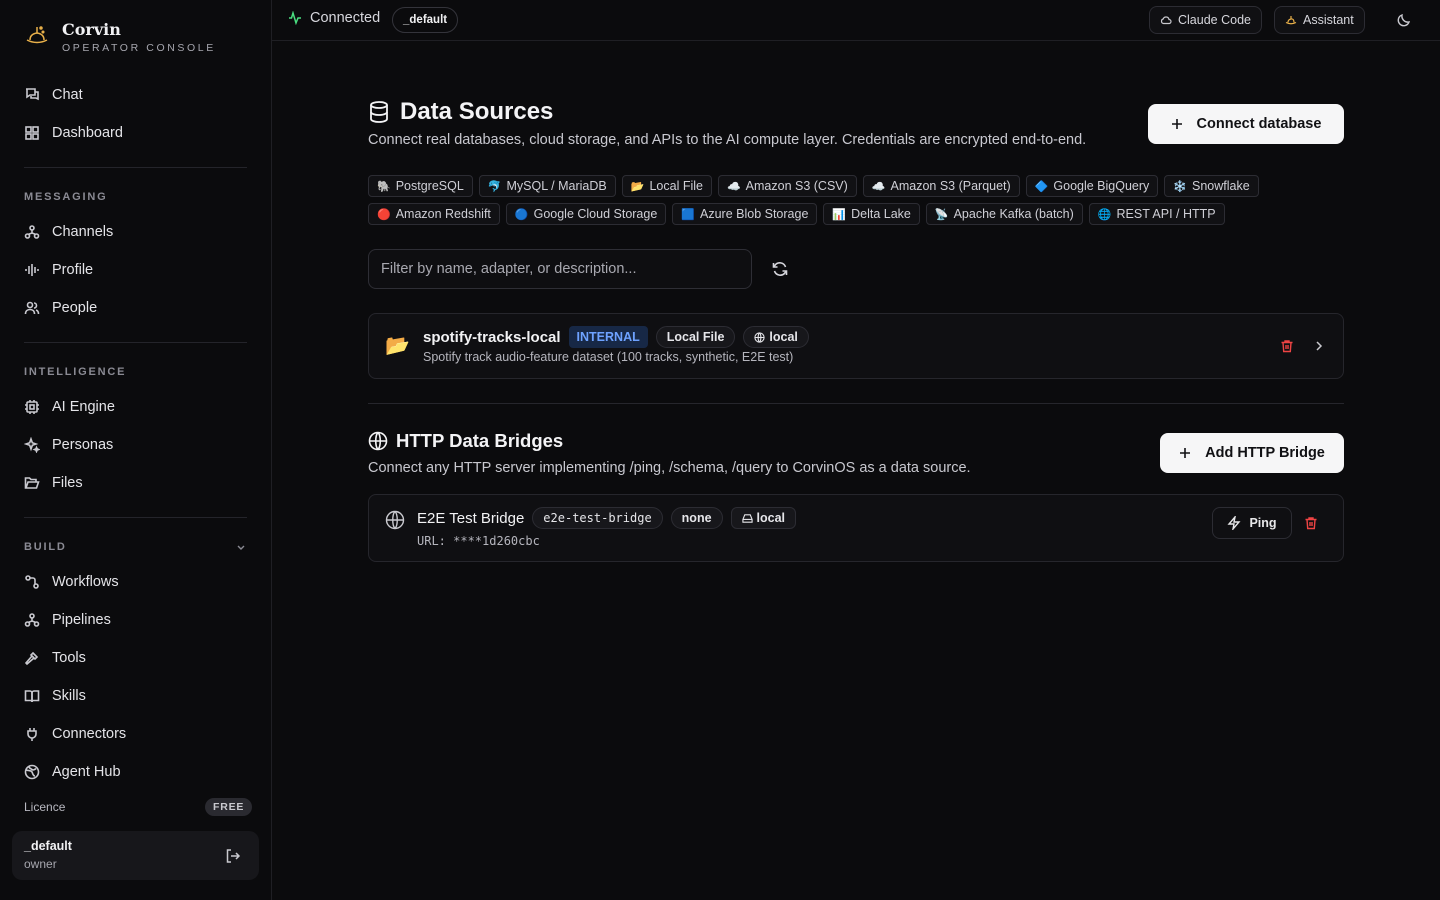 This screenshot has height=900, width=1440. What do you see at coordinates (1176, 124) in the screenshot?
I see `plus-icon` at bounding box center [1176, 124].